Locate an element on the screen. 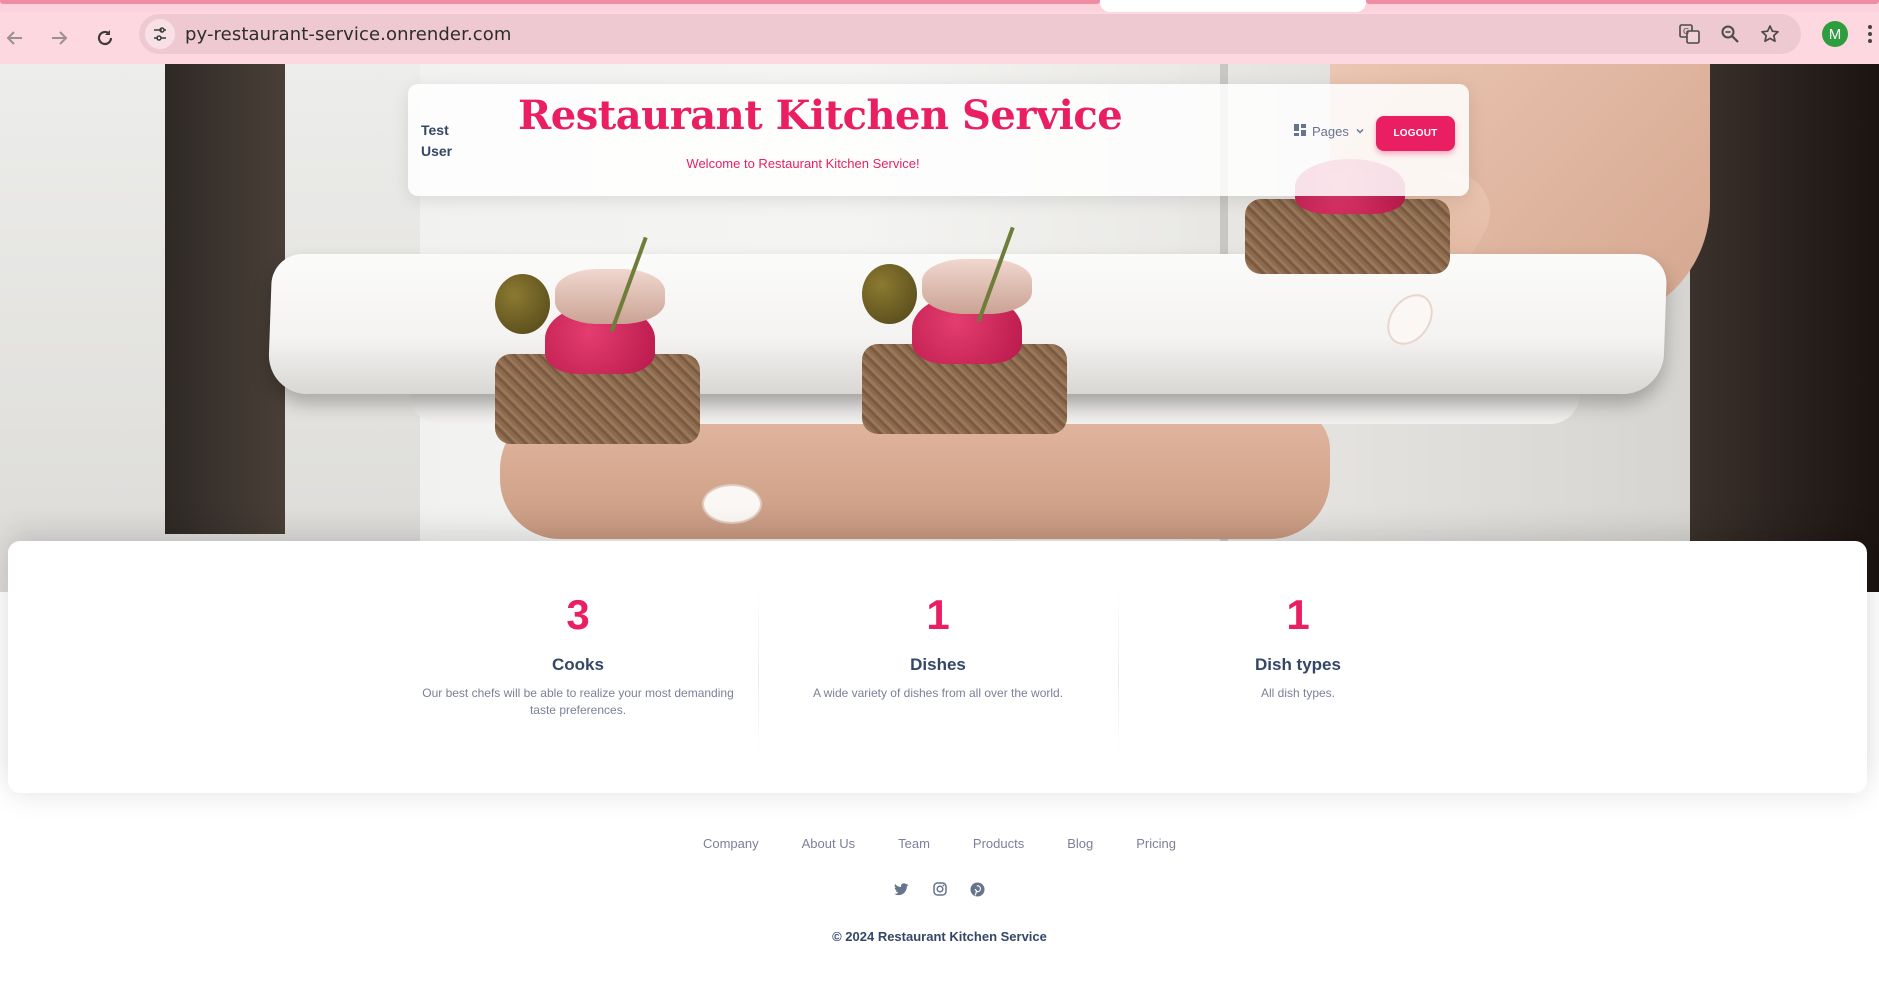 The width and height of the screenshot is (1879, 985). url-text: py-restaurant-service.onrender.com is located at coordinates (348, 34).